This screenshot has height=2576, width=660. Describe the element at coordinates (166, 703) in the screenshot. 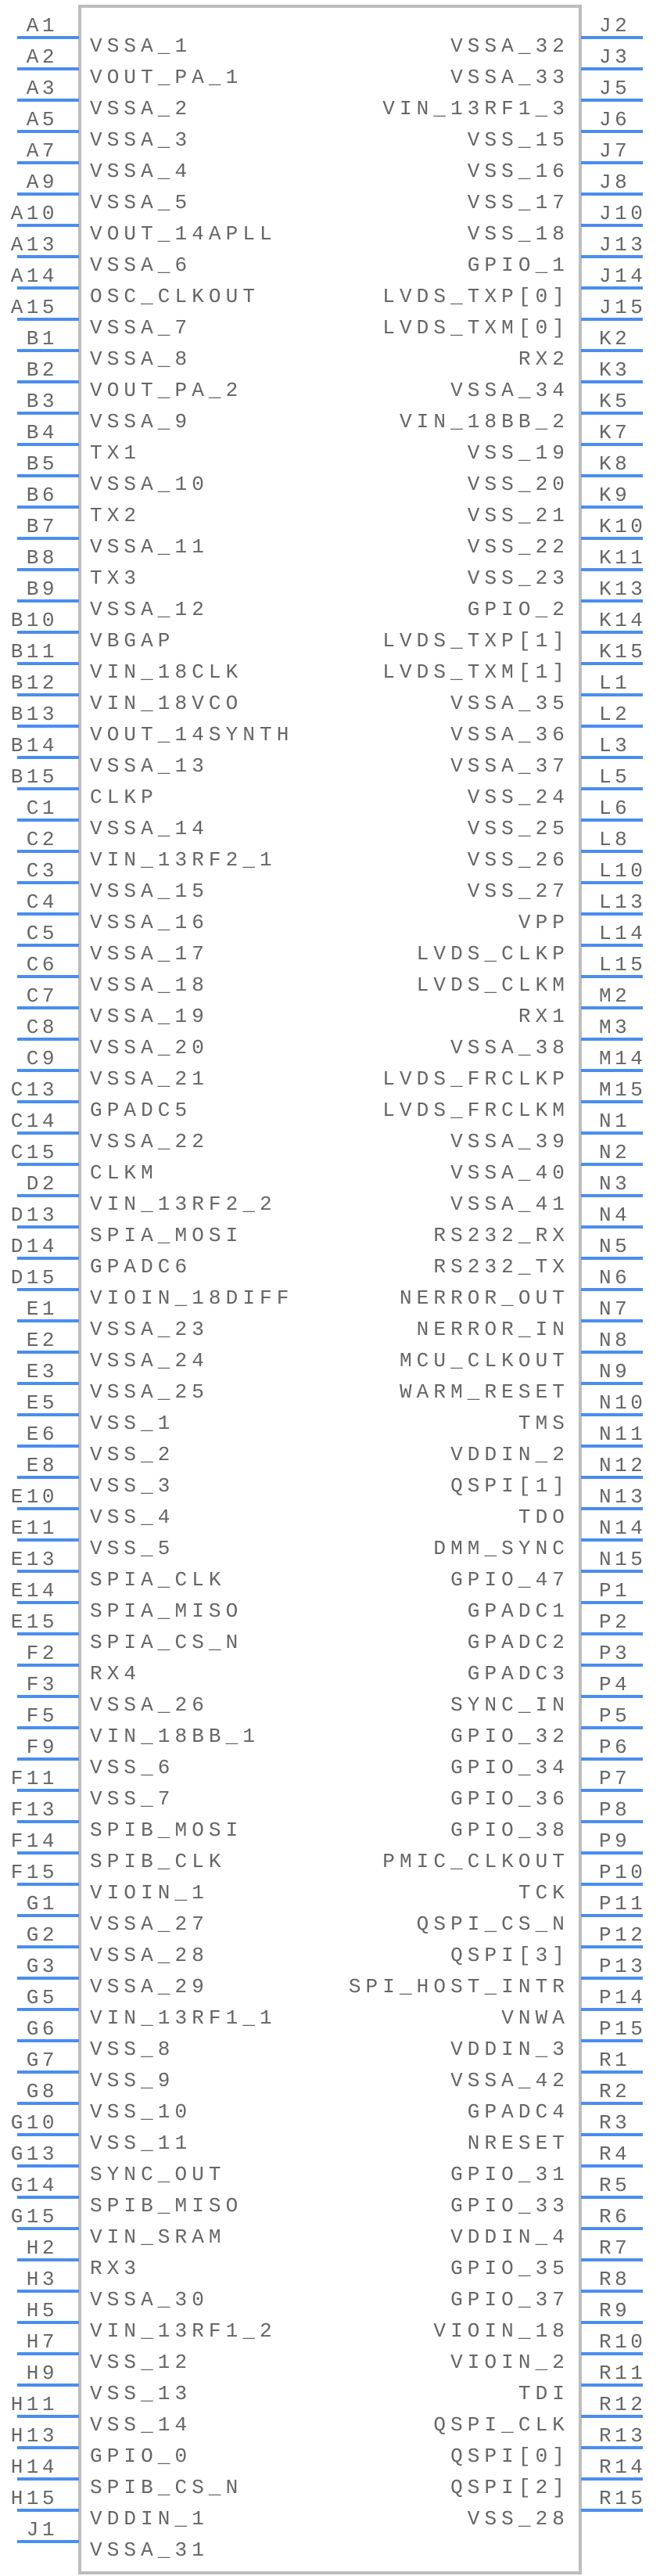

I see `pin-name: VIN_18VCO` at that location.